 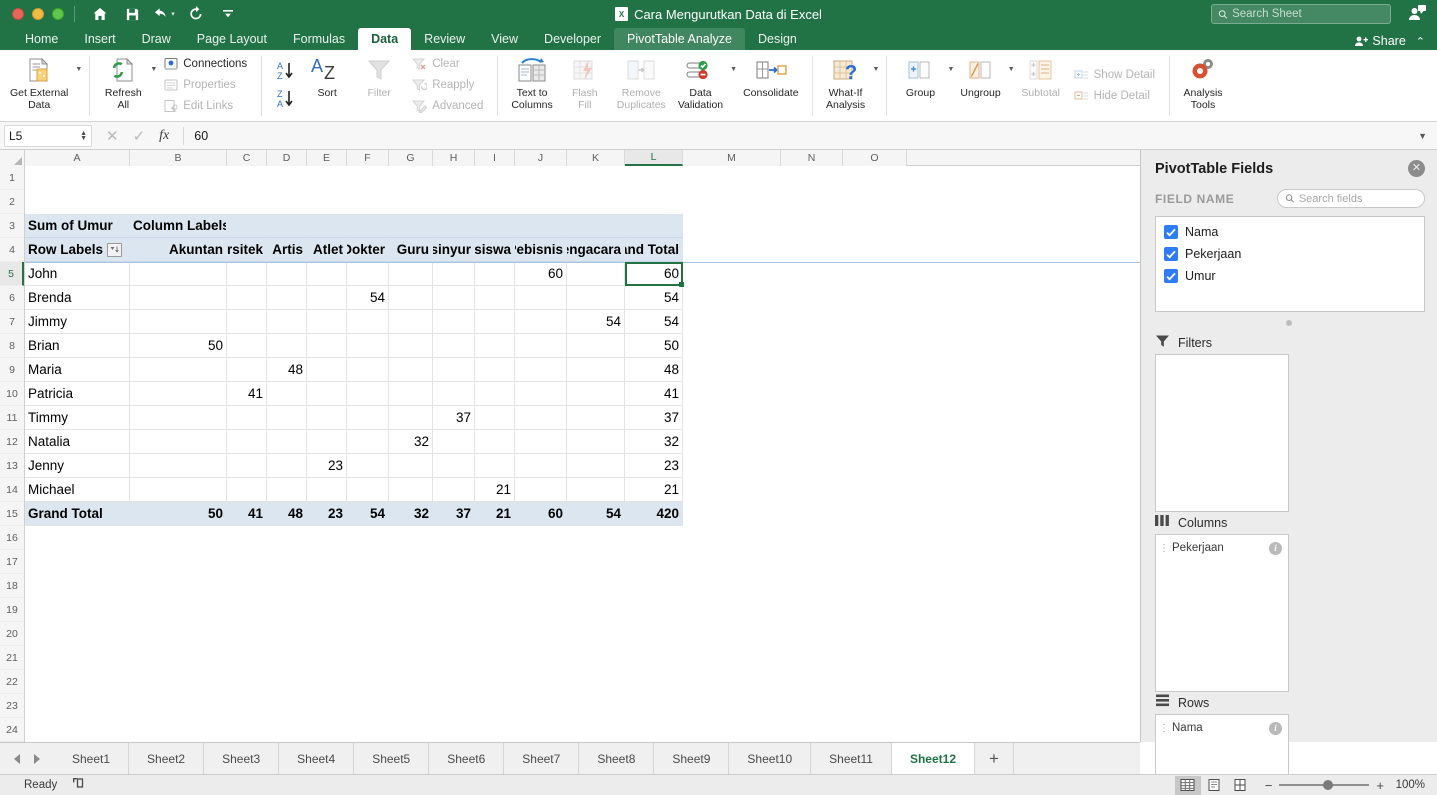 I want to click on cell-D14, so click(x=287, y=490).